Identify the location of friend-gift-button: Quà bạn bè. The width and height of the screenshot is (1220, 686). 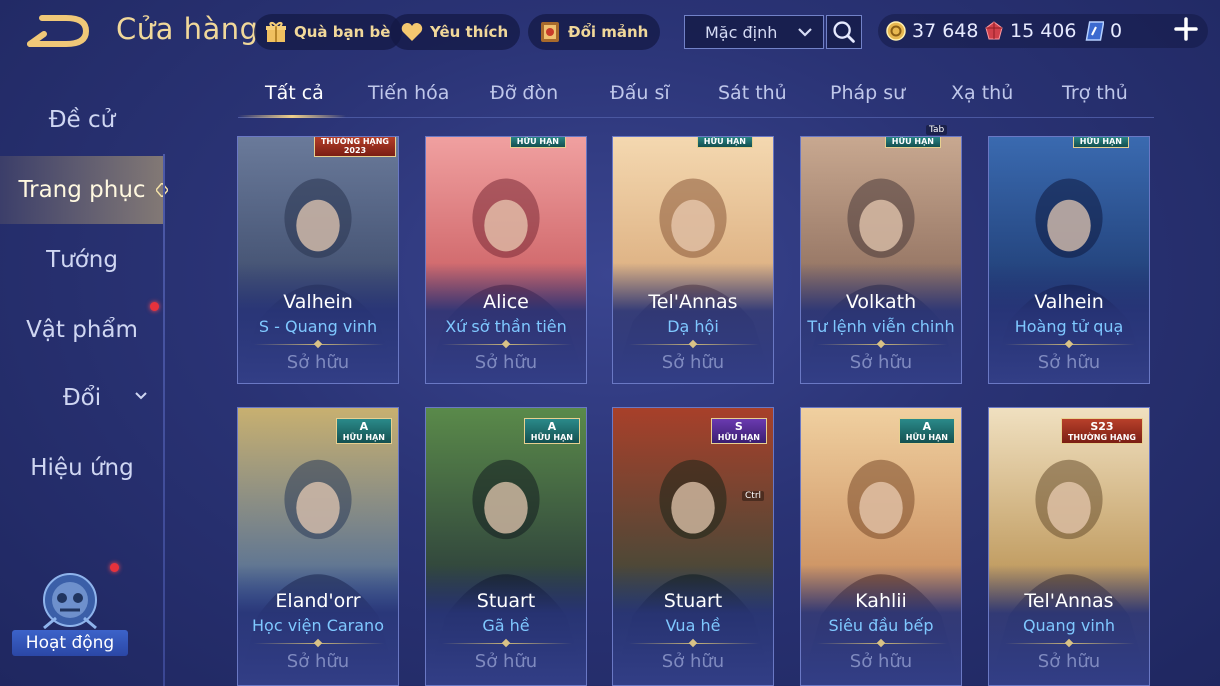
(328, 32).